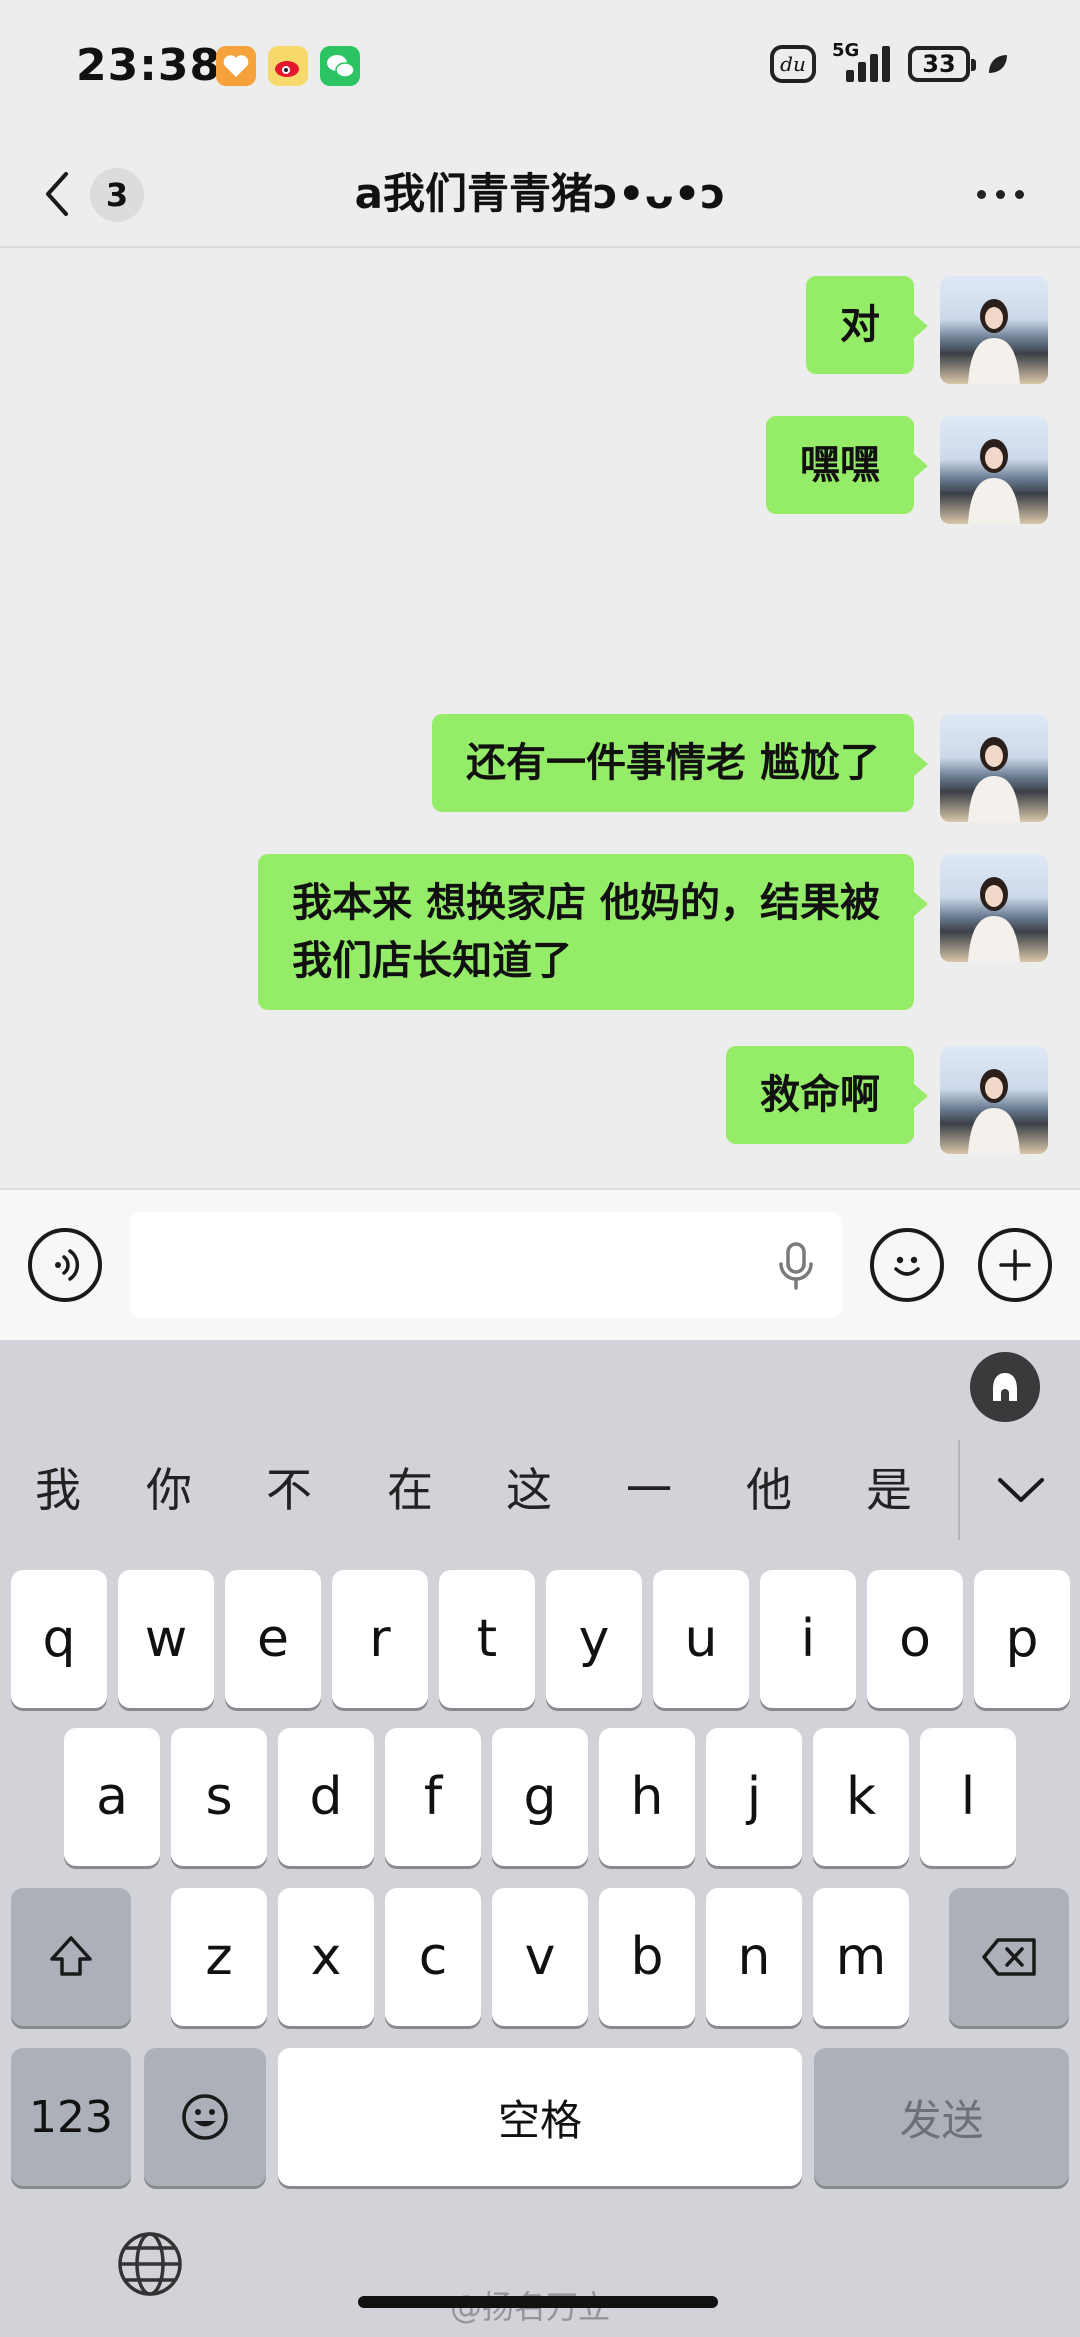 This screenshot has width=1080, height=2337. Describe the element at coordinates (889, 1490) in the screenshot. I see `candidate-word: 是` at that location.